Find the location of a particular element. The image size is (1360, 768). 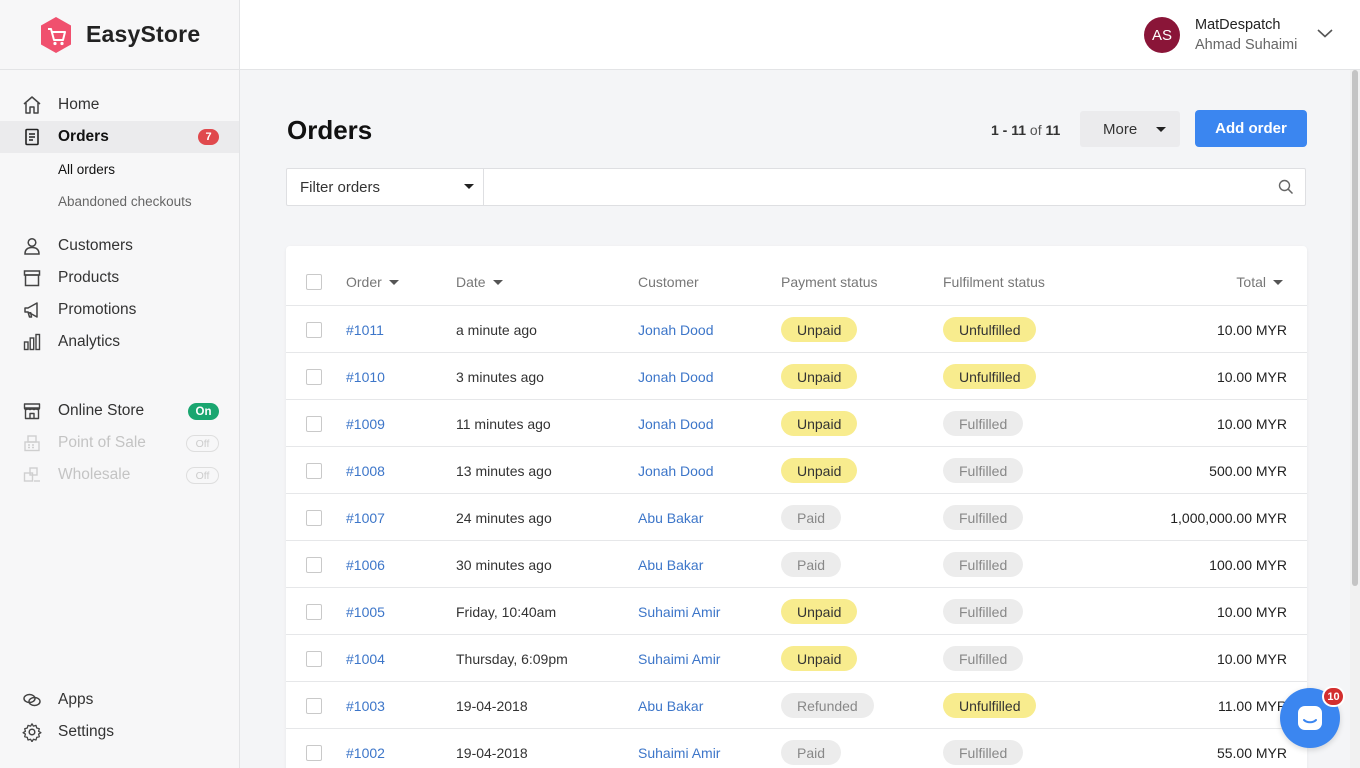

order-number-link: #1002 is located at coordinates (365, 753).